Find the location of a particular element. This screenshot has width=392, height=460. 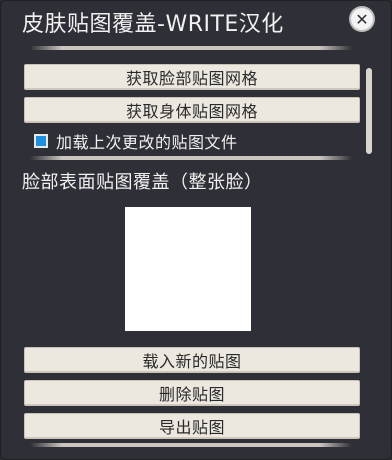

close-icon: ✕ is located at coordinates (362, 19).